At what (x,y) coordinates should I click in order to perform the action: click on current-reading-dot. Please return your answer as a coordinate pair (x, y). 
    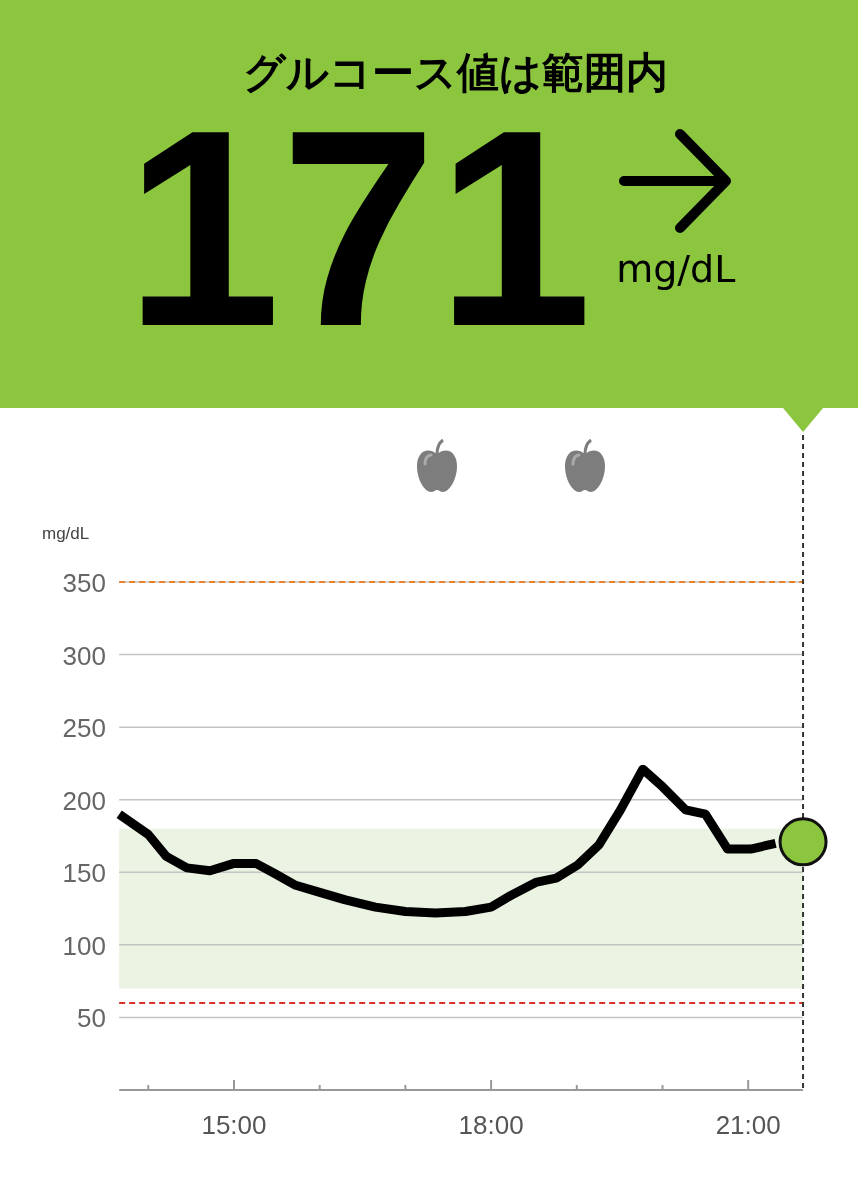
    Looking at the image, I should click on (803, 842).